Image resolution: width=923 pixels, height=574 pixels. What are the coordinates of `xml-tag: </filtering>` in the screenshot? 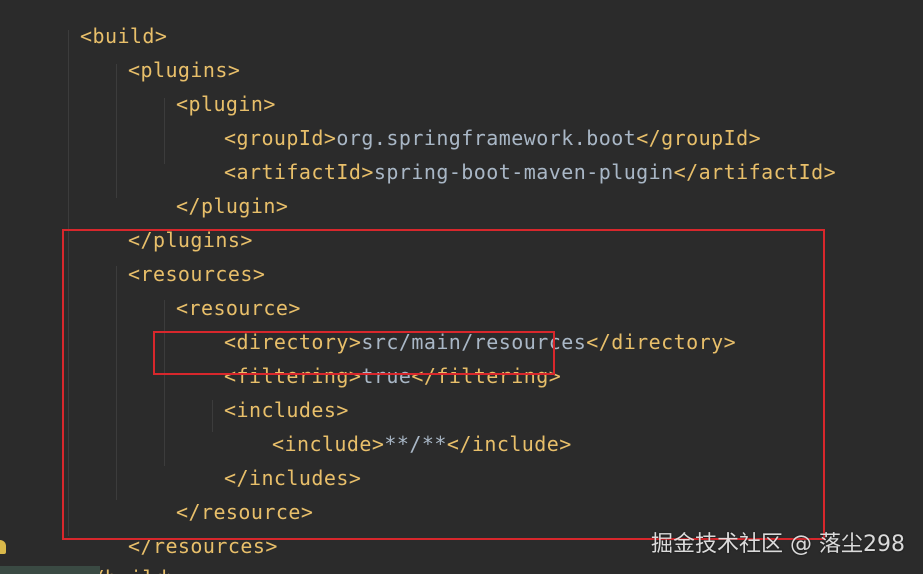 It's located at (486, 376).